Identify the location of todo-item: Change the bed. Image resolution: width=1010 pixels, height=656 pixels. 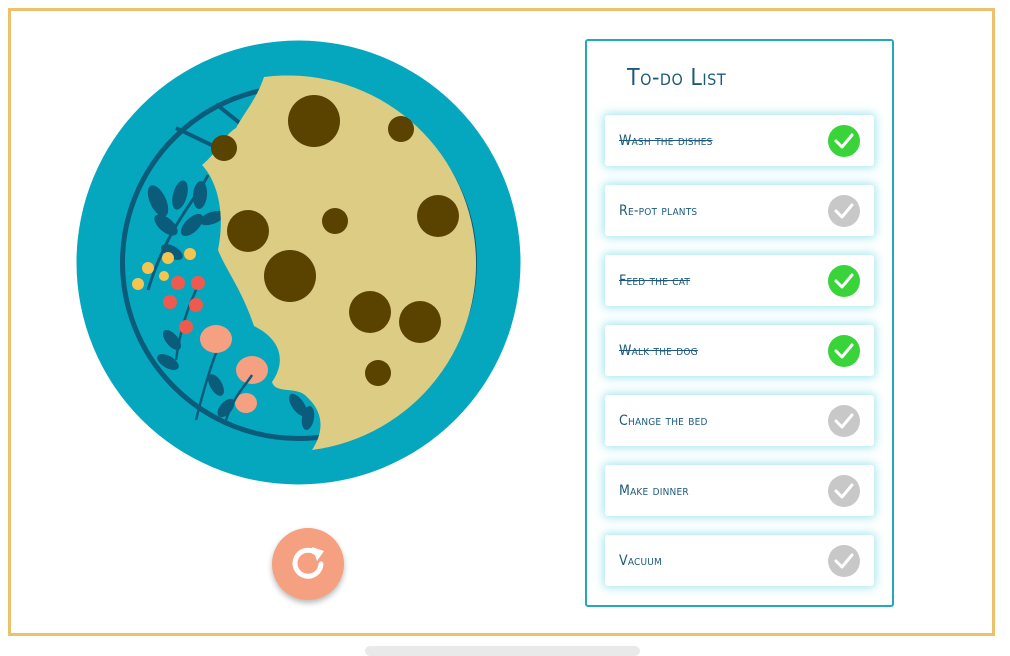
(739, 420).